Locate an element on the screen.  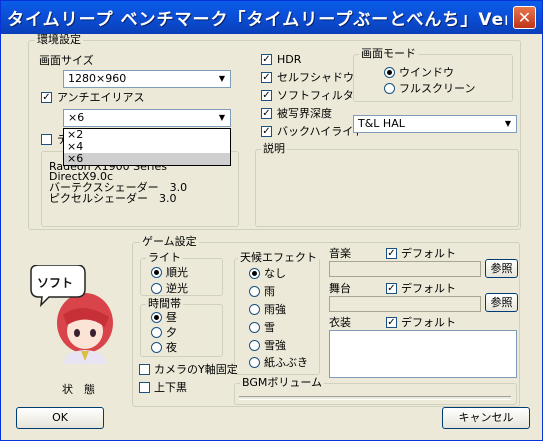
antialias-option: ×4 is located at coordinates (147, 147).